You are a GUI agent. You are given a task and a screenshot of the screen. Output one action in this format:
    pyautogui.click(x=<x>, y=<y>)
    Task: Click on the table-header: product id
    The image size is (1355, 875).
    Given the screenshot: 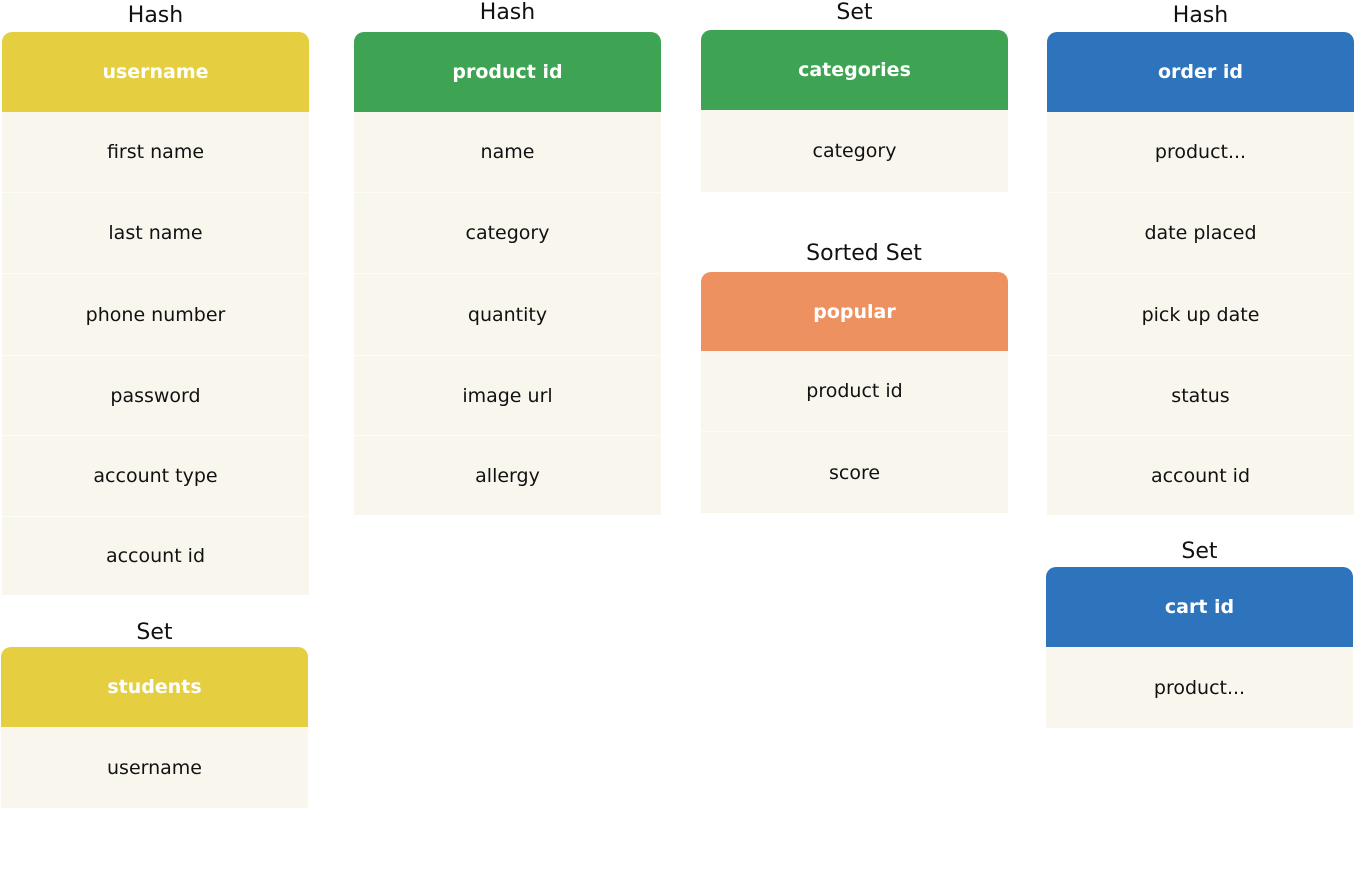 What is the action you would take?
    pyautogui.click(x=507, y=72)
    